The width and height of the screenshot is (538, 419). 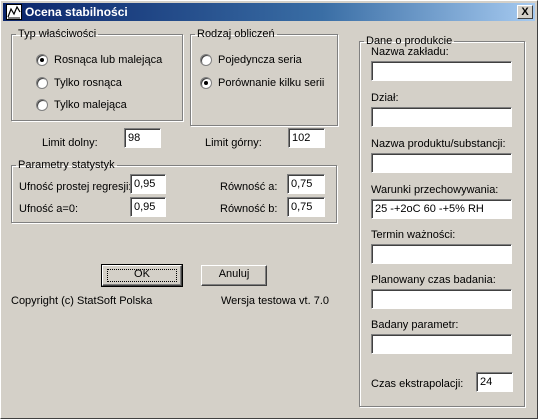 What do you see at coordinates (76, 12) in the screenshot?
I see `window-title: Ocena stabilności` at bounding box center [76, 12].